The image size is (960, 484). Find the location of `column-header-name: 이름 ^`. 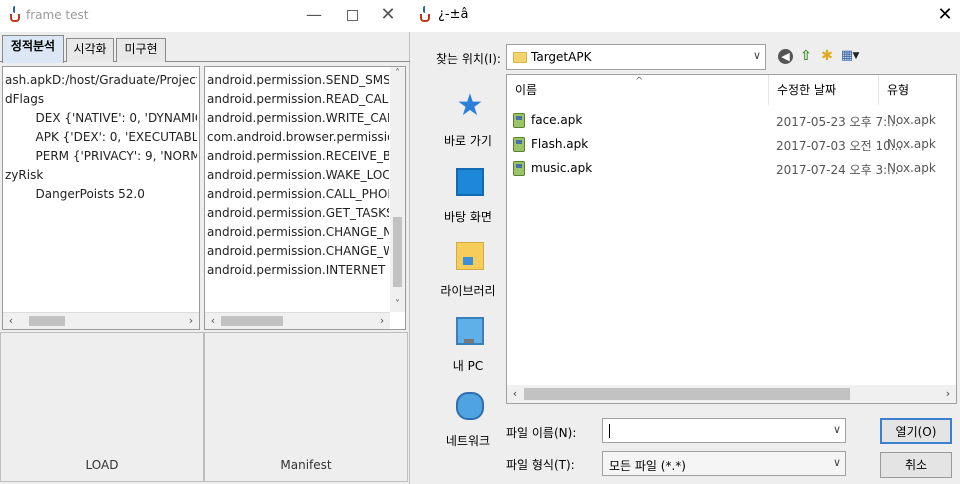

column-header-name: 이름 ^ is located at coordinates (638, 90).